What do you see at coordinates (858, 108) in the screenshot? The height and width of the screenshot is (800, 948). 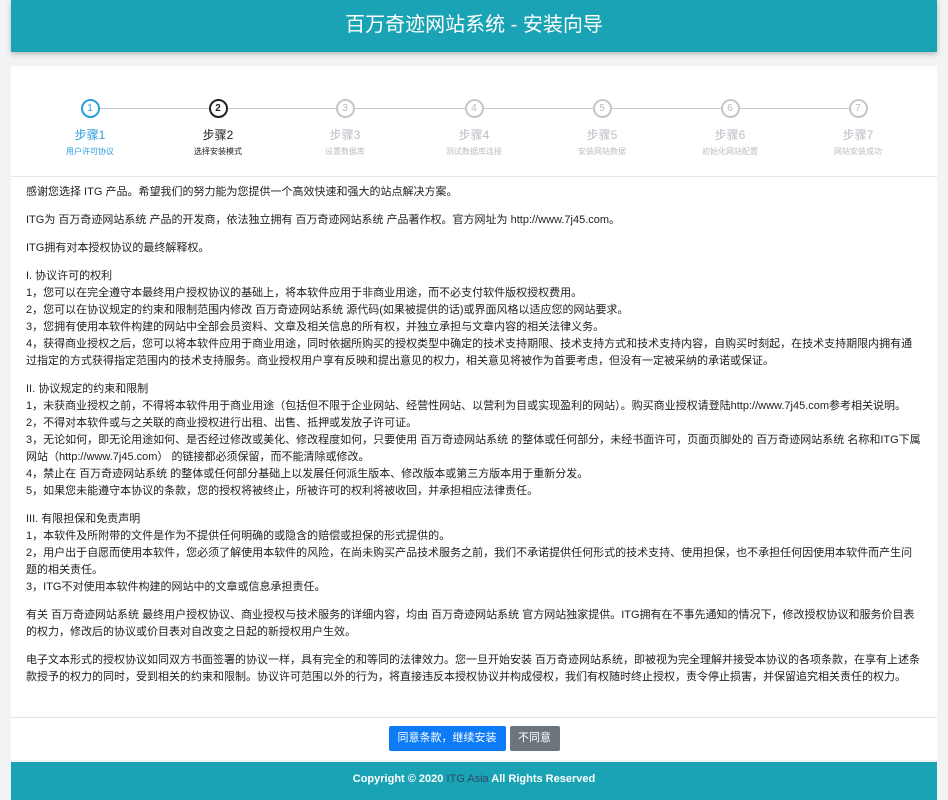 I see `step-number: 7` at bounding box center [858, 108].